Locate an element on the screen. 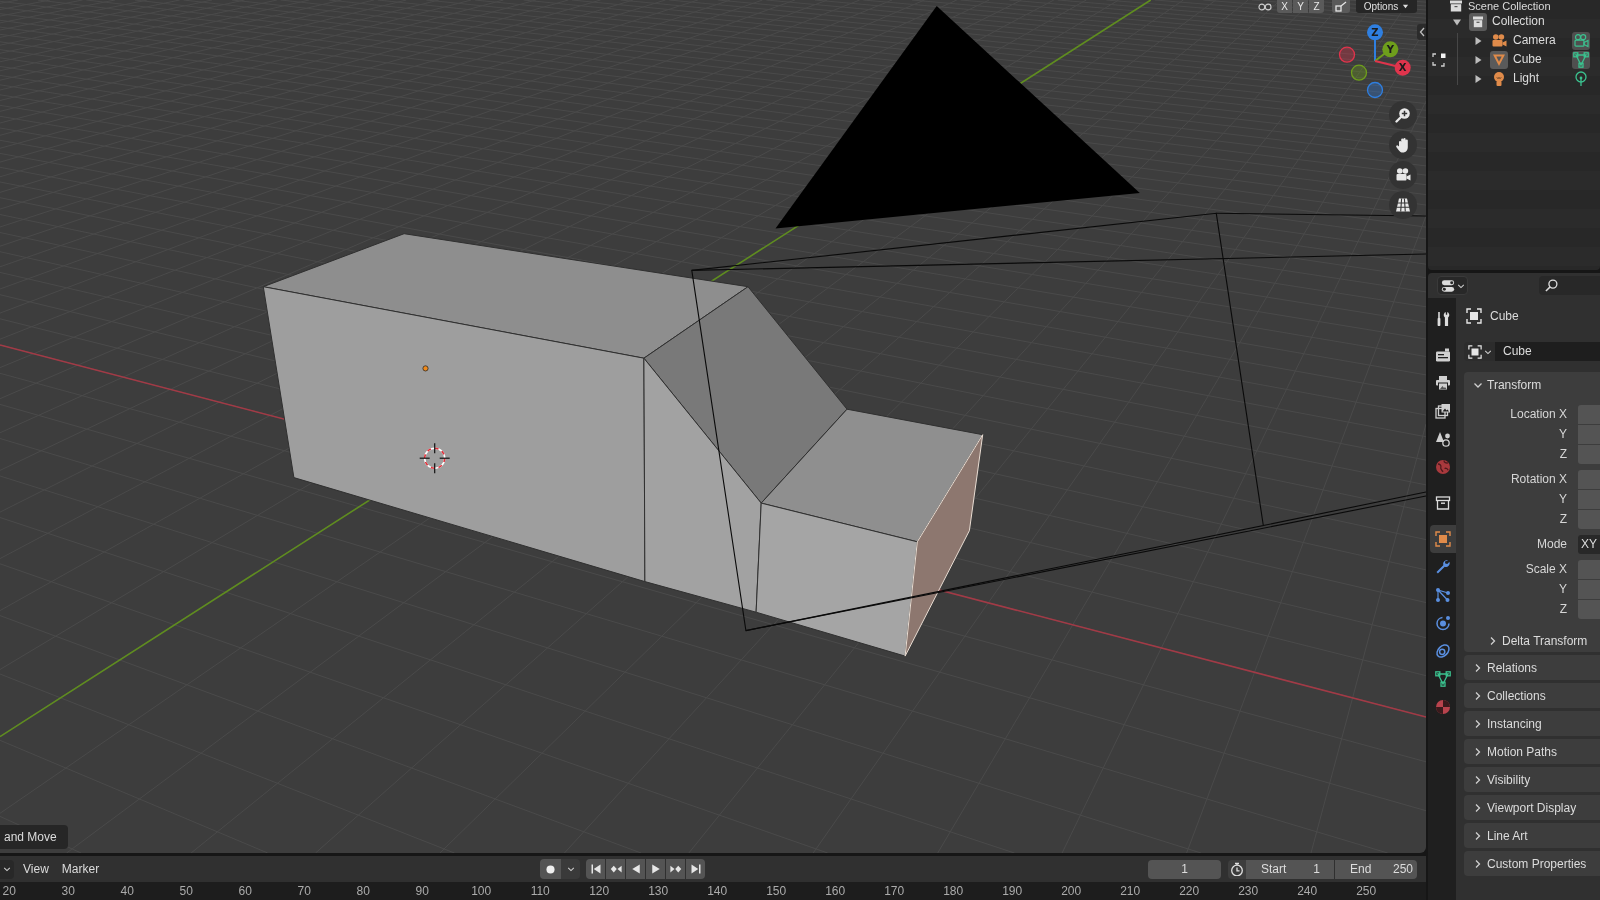  object-type-dropdown is located at coordinates (1479, 351).